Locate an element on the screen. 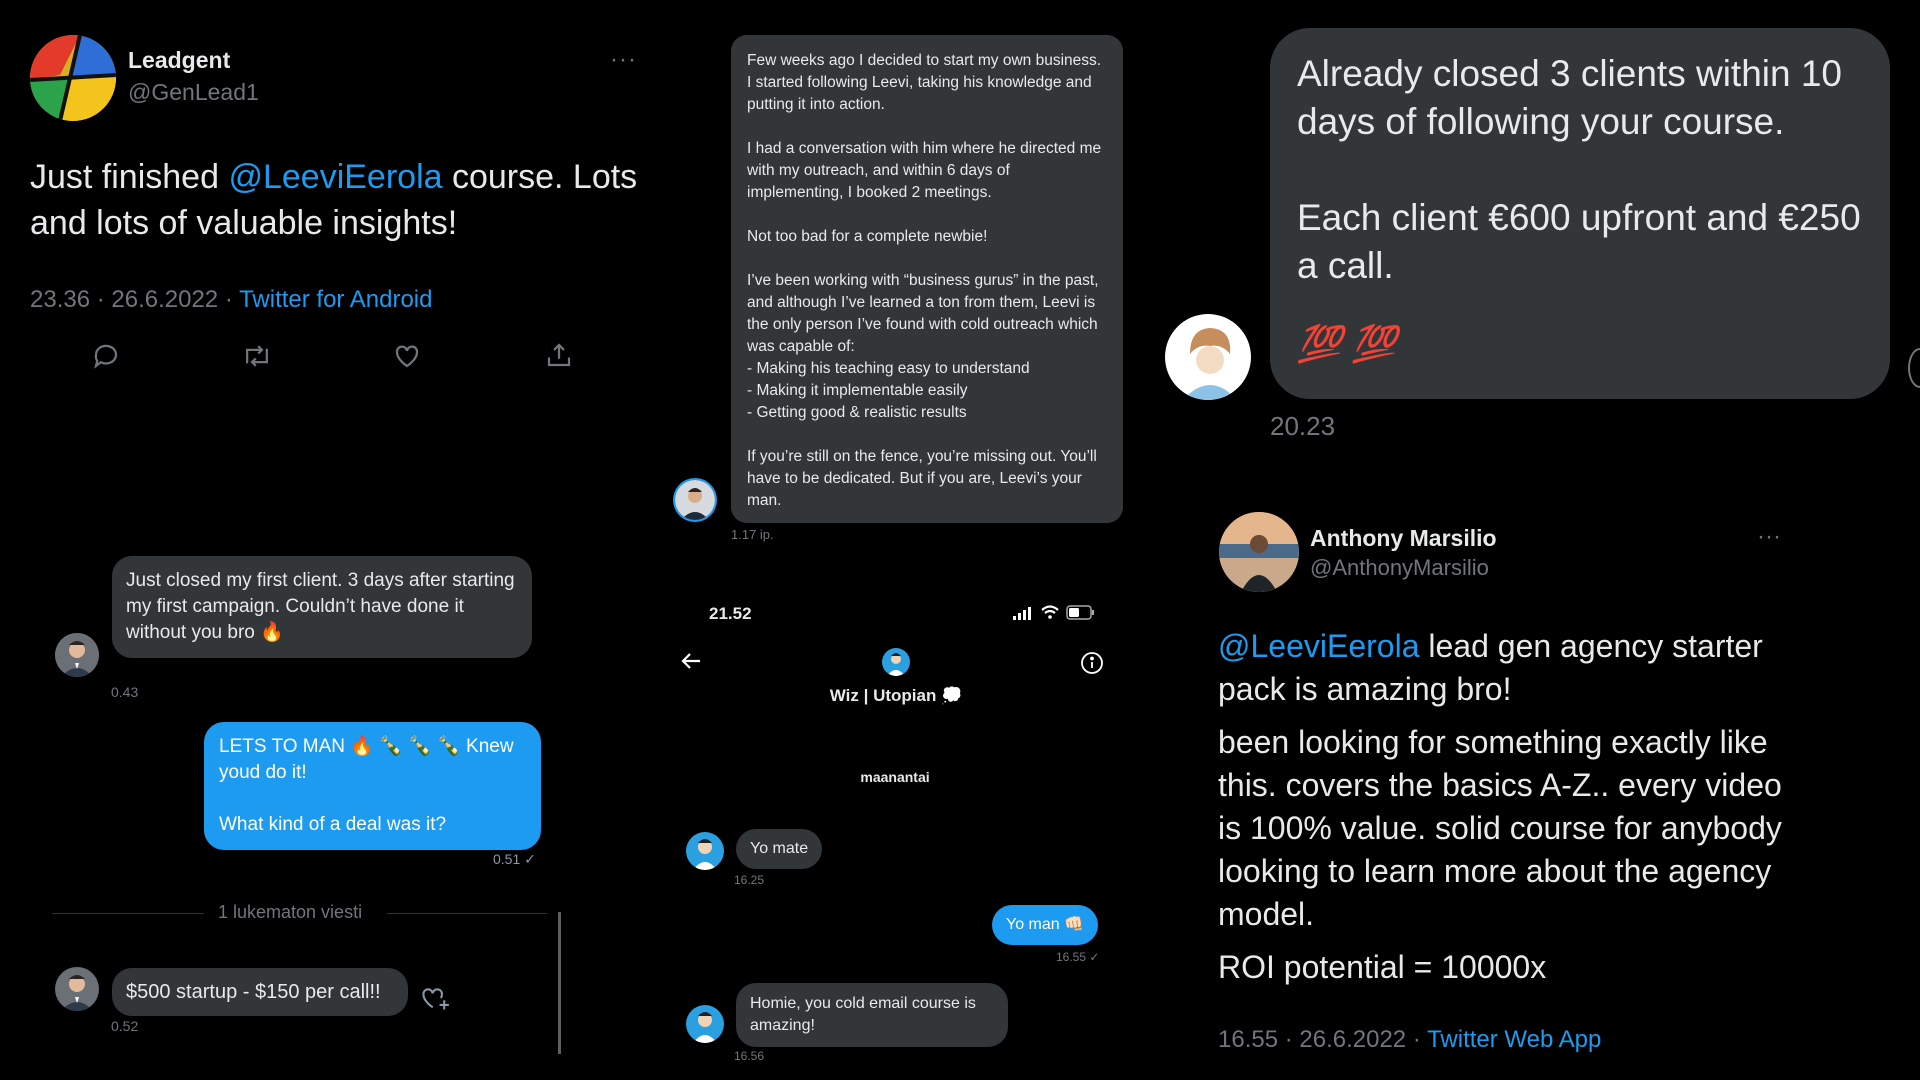 The height and width of the screenshot is (1080, 1920). react-icon is located at coordinates (1914, 368).